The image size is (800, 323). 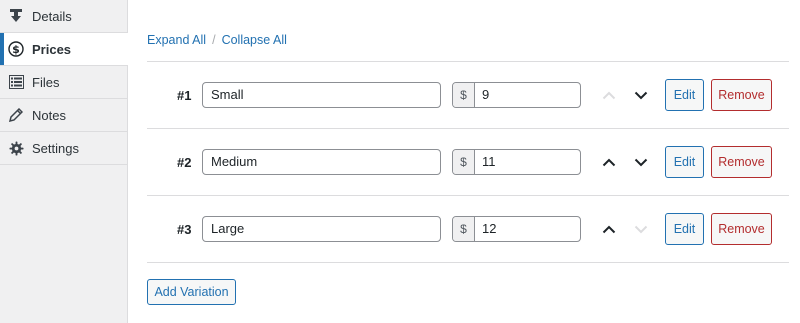 I want to click on collapse-all-link: Collapse All, so click(x=254, y=40).